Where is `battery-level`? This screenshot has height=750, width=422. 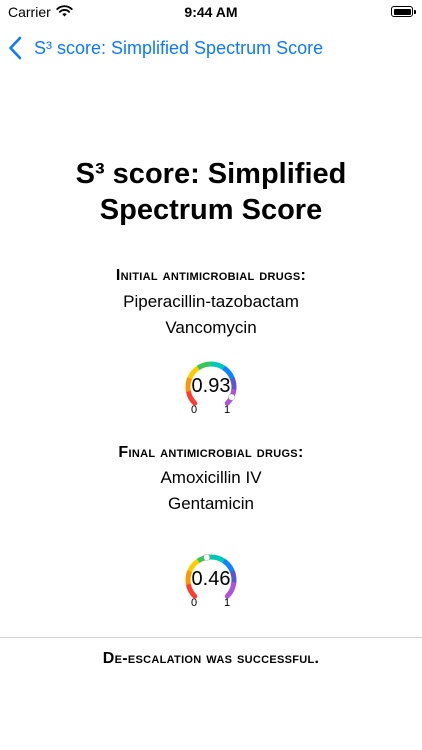 battery-level is located at coordinates (402, 11).